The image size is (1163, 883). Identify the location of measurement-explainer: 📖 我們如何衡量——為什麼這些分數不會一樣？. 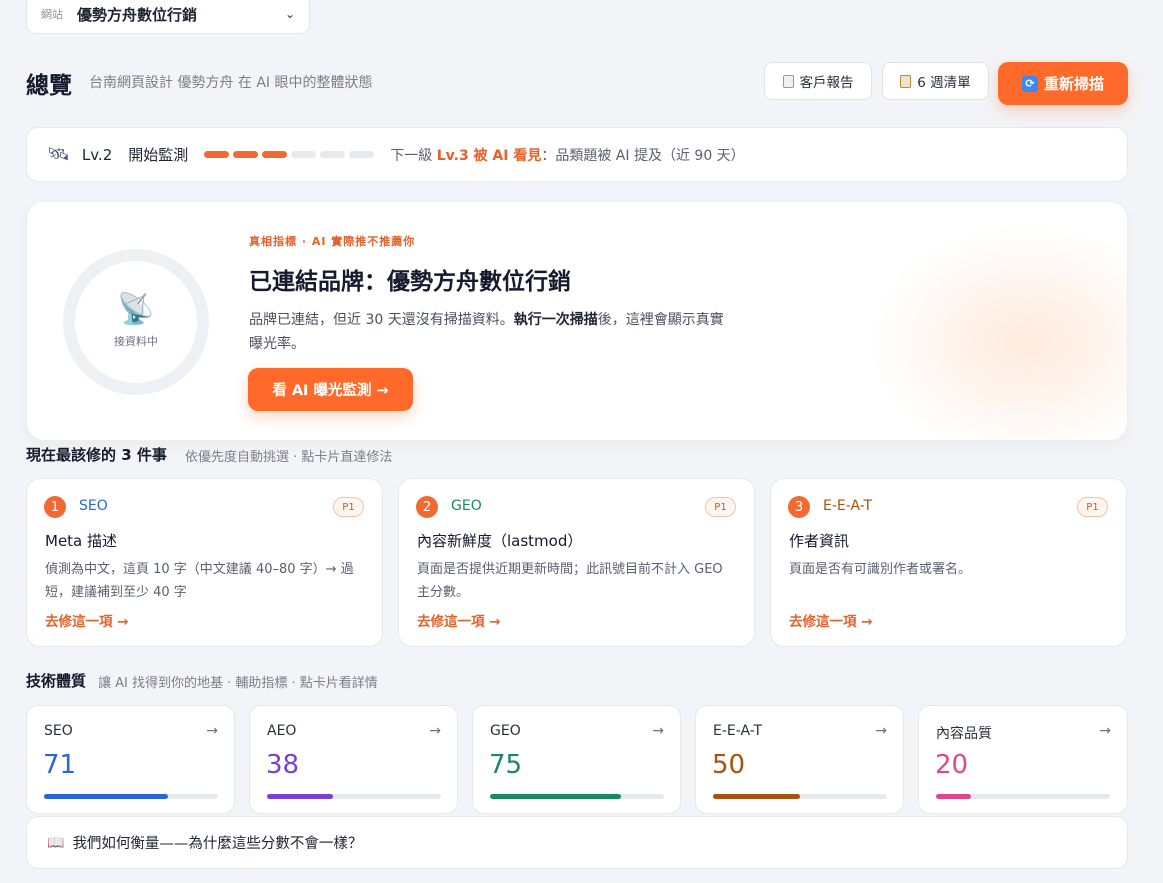
(577, 842).